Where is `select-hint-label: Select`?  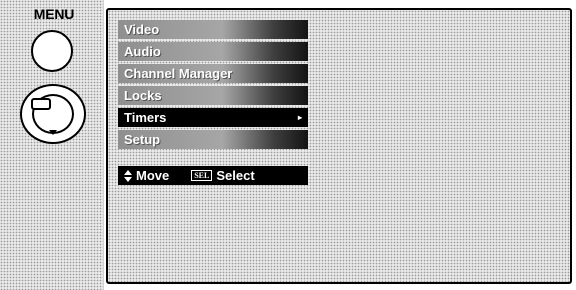 select-hint-label: Select is located at coordinates (235, 175).